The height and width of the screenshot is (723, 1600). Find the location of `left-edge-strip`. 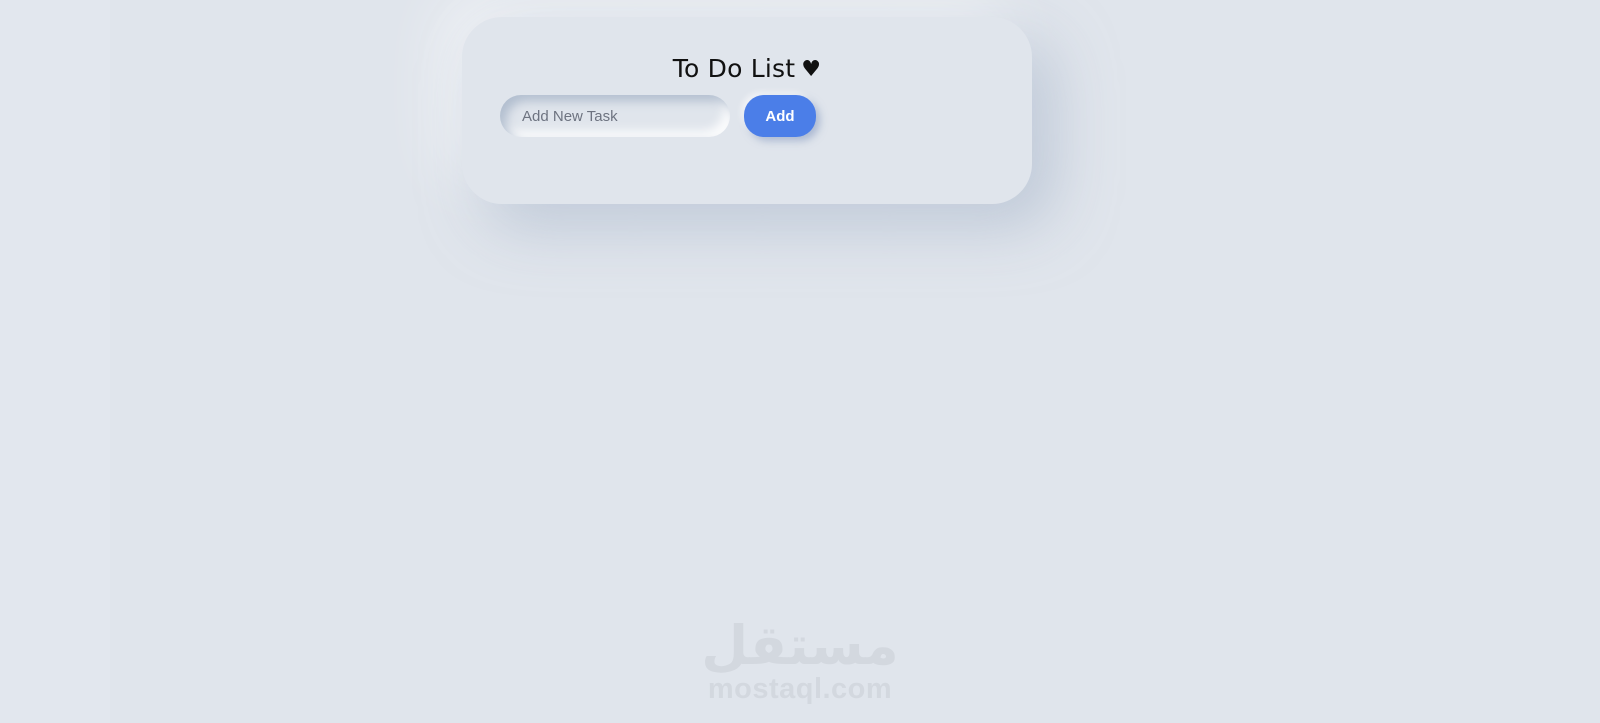

left-edge-strip is located at coordinates (55, 361).